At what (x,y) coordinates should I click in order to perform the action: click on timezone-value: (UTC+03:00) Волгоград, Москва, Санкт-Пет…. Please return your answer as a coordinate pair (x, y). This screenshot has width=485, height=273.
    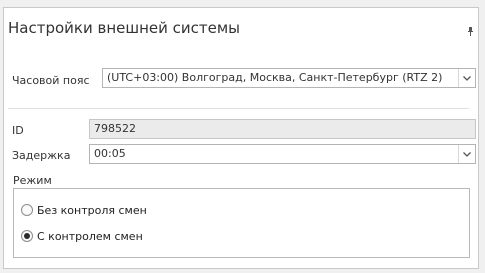
    Looking at the image, I should click on (275, 77).